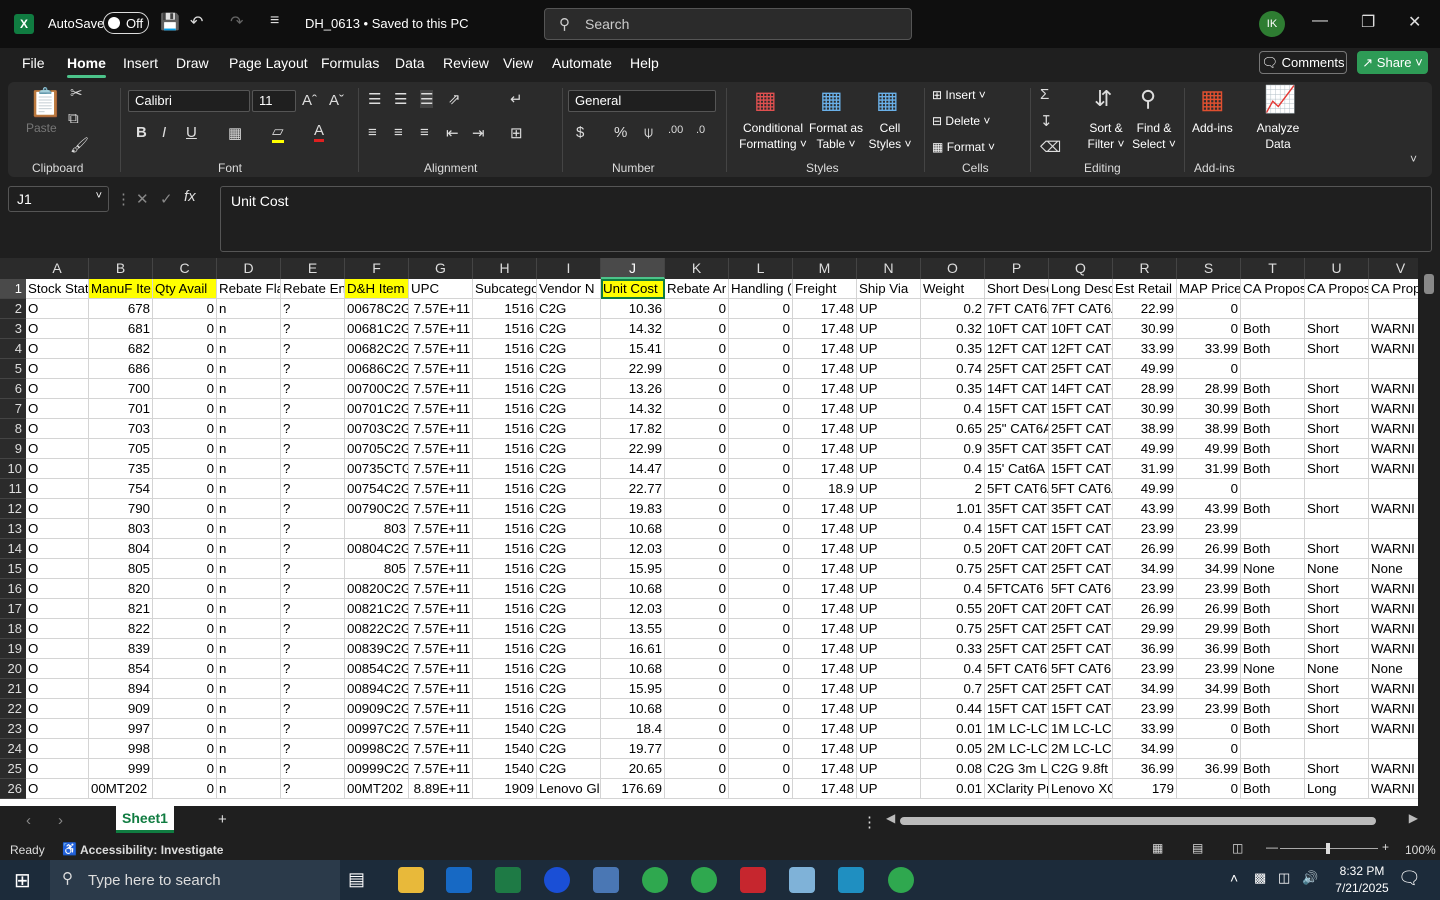  Describe the element at coordinates (633, 268) in the screenshot. I see `column-header-j: J` at that location.